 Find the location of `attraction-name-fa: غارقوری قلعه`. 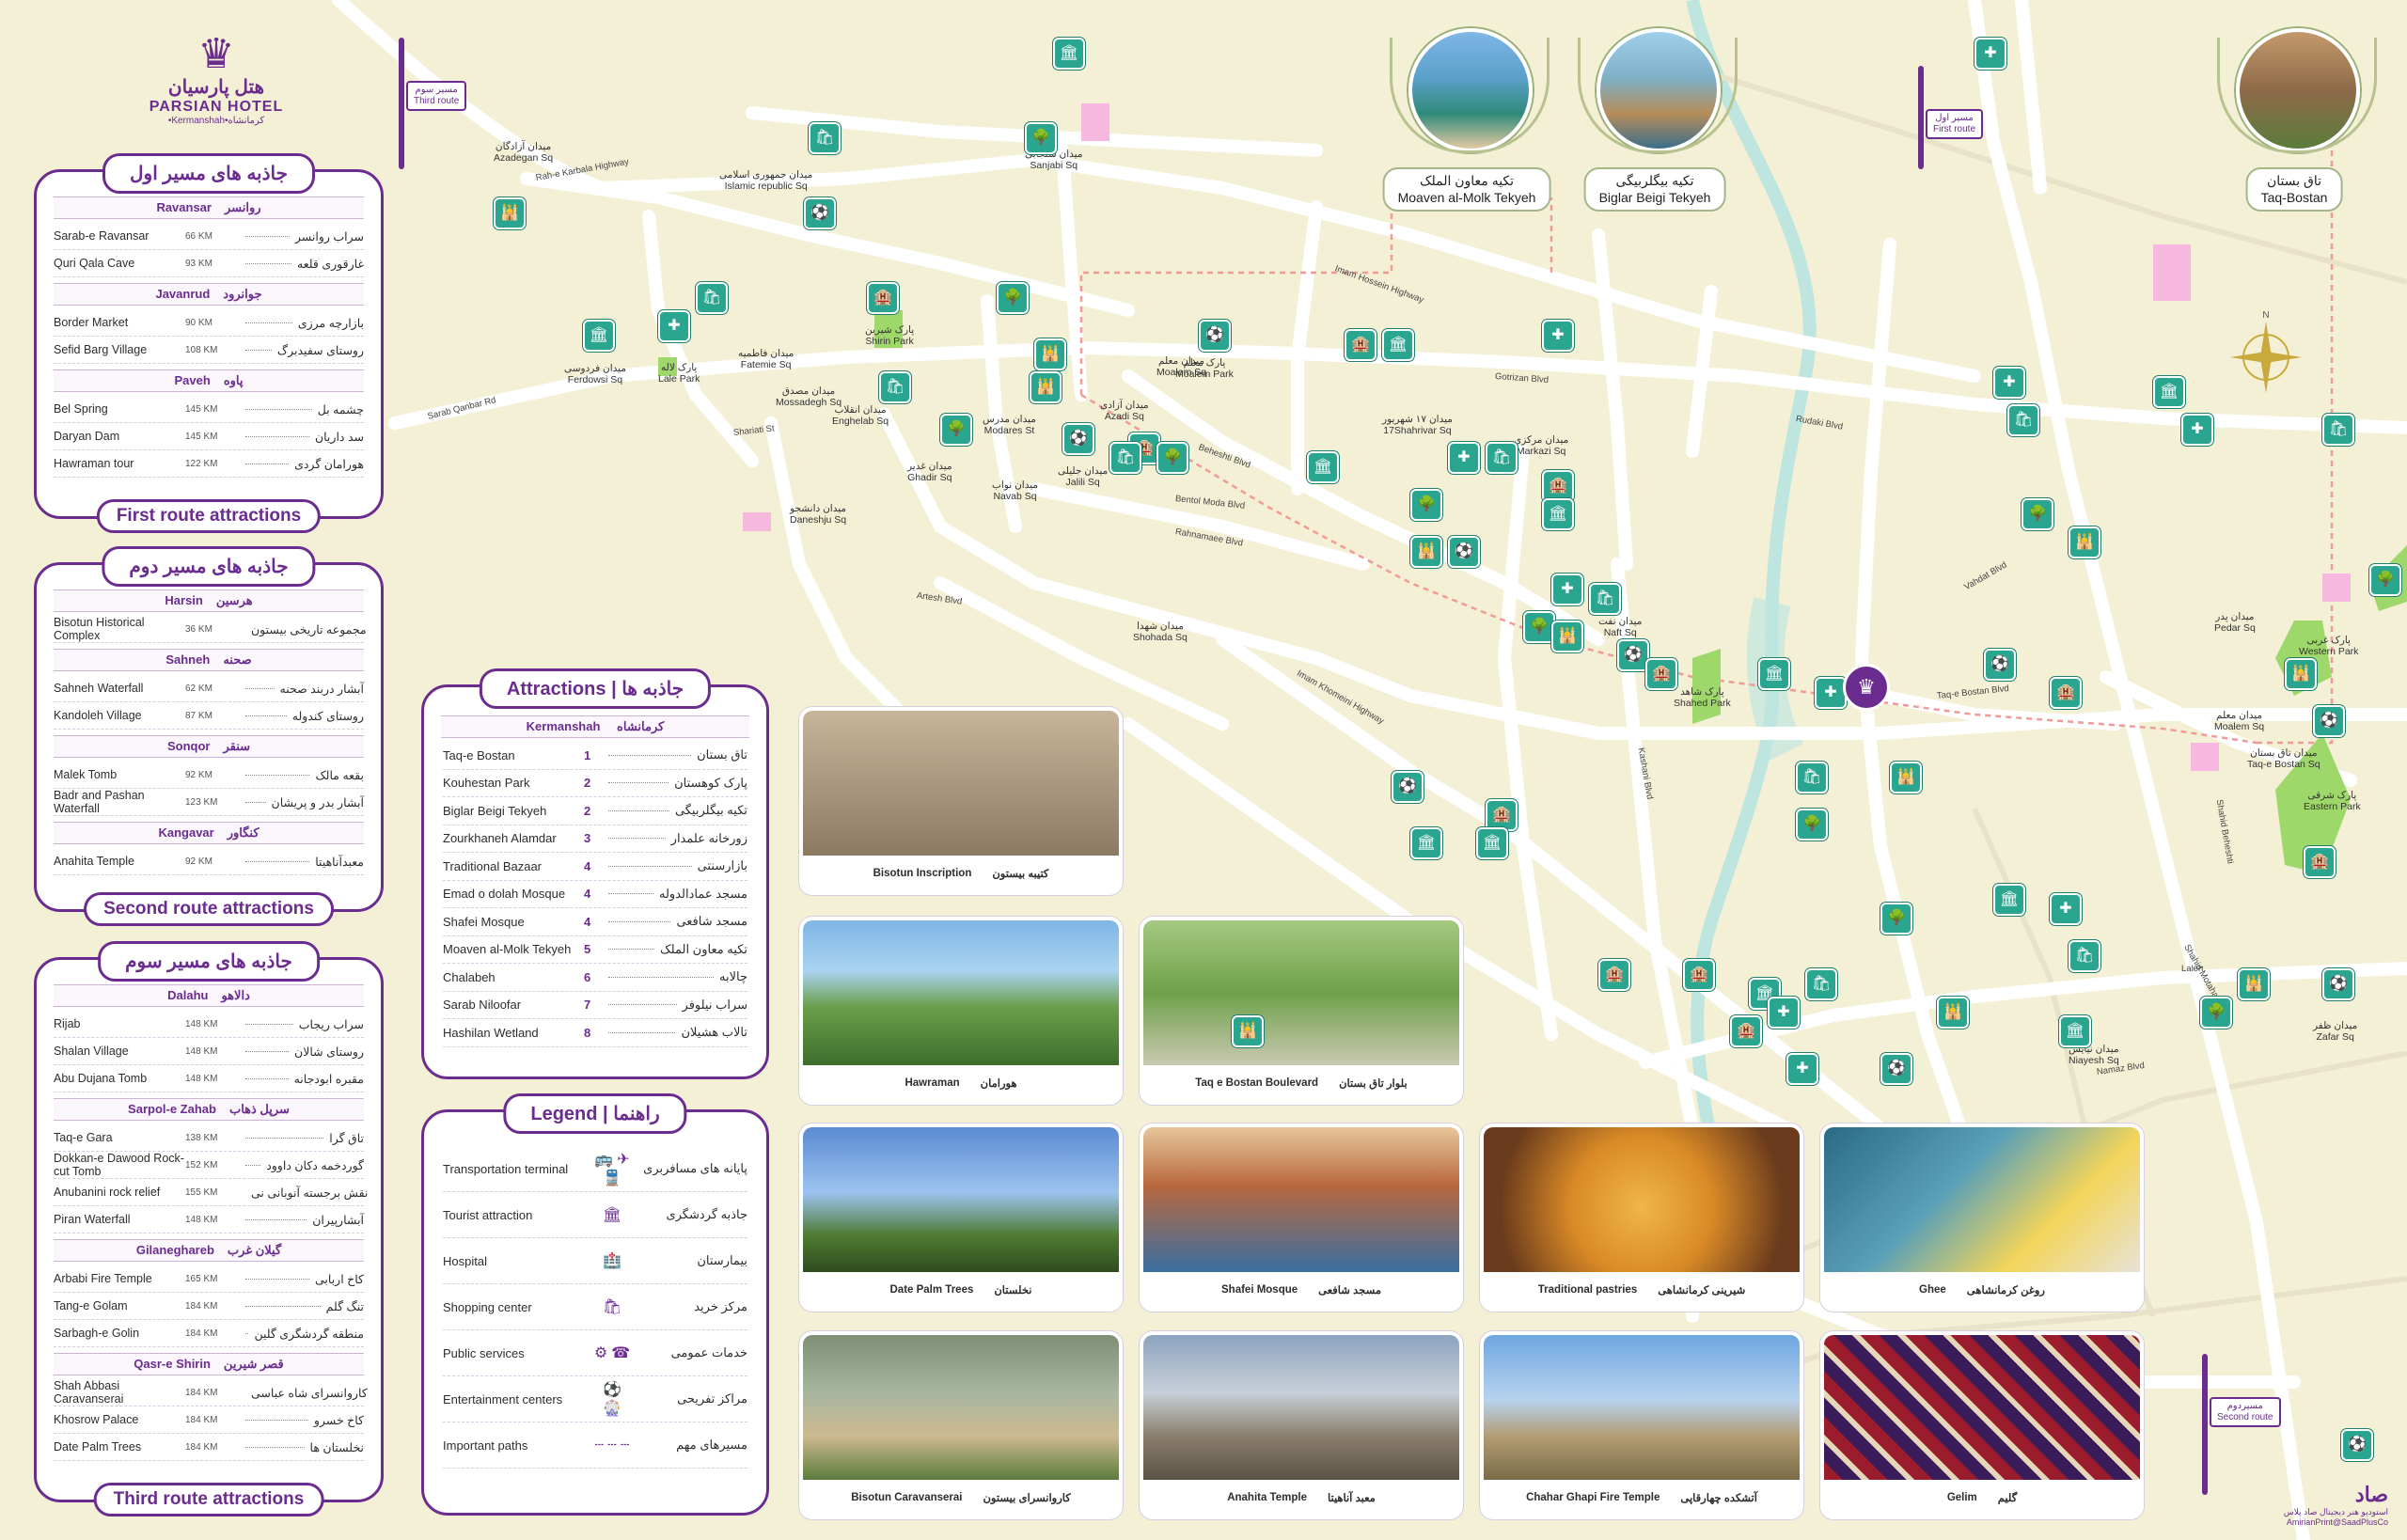

attraction-name-fa: غارقوری قلعه is located at coordinates (330, 264).